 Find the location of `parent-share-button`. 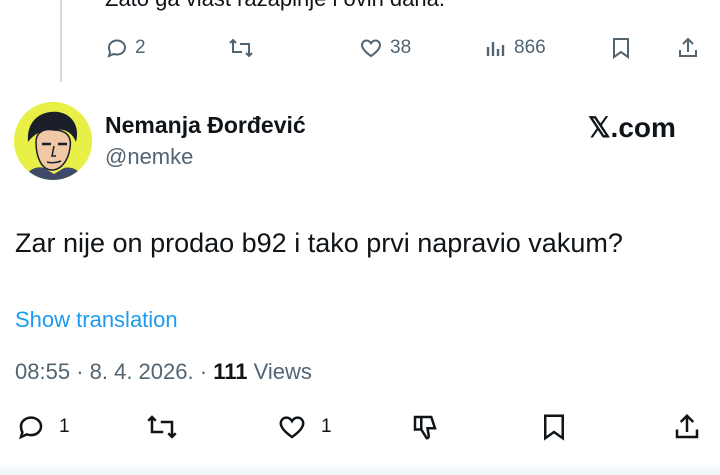

parent-share-button is located at coordinates (688, 48).